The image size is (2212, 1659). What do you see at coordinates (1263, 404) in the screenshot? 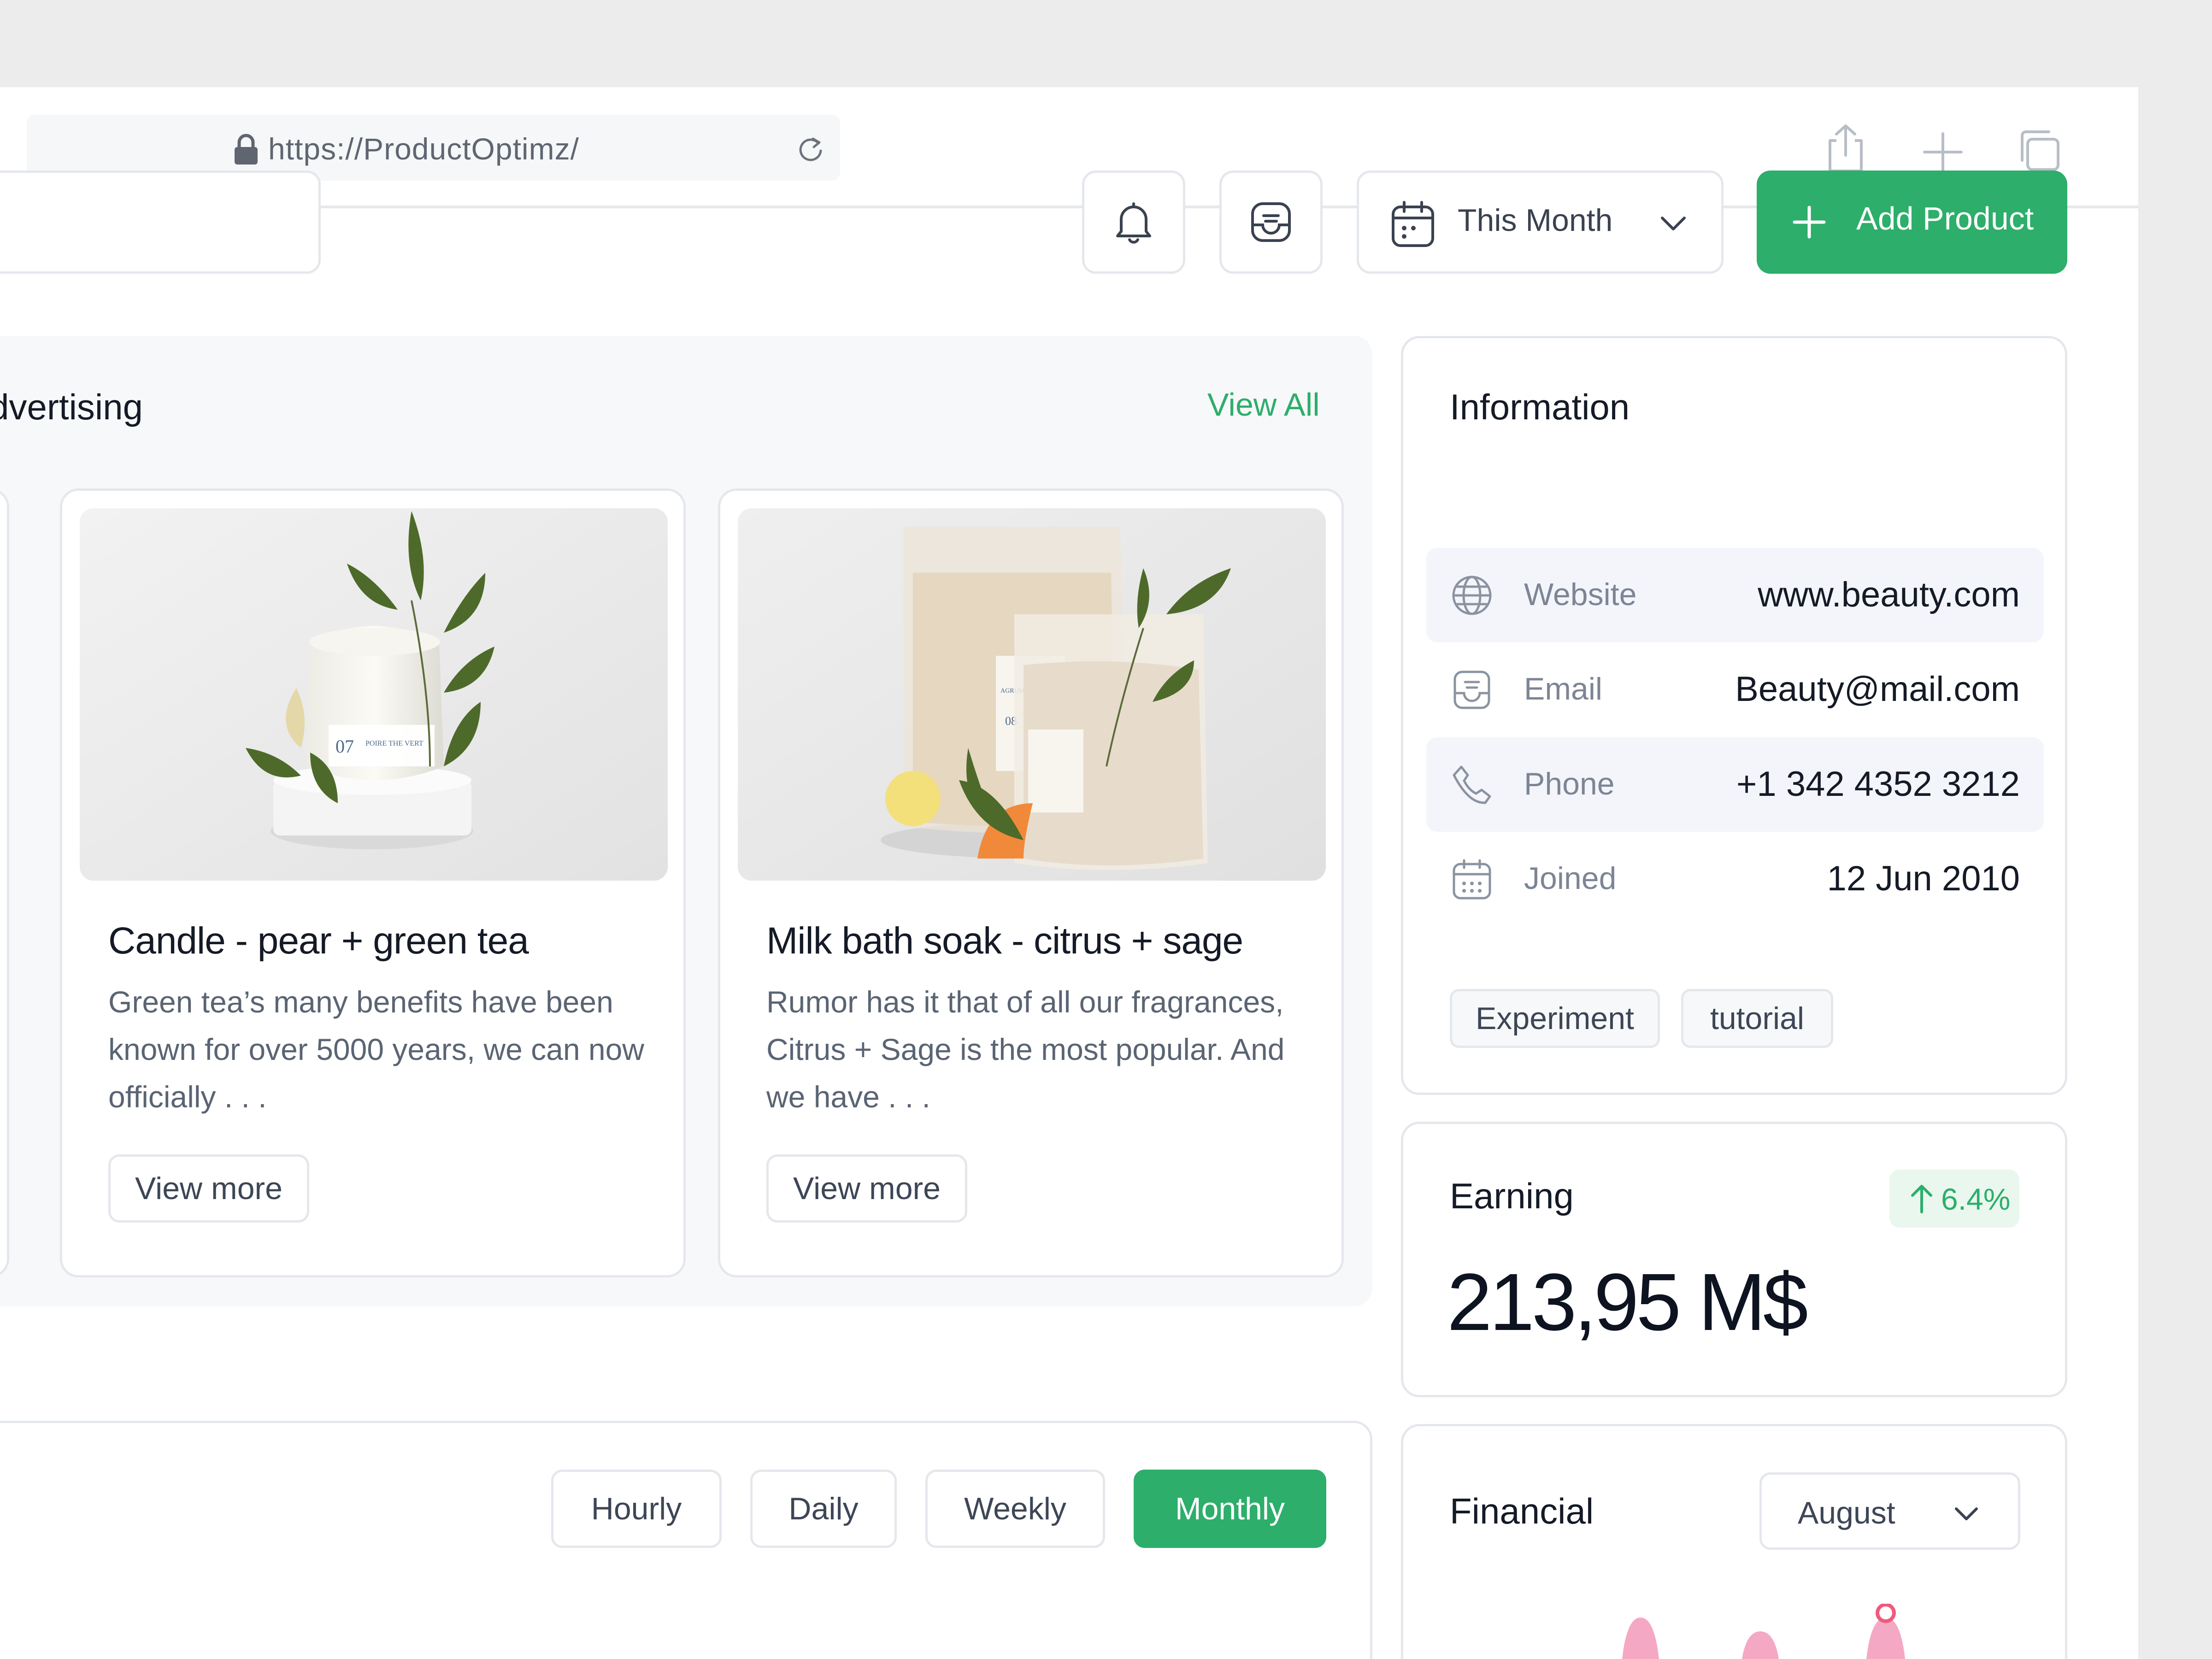
I see `view-all-link: View All` at bounding box center [1263, 404].